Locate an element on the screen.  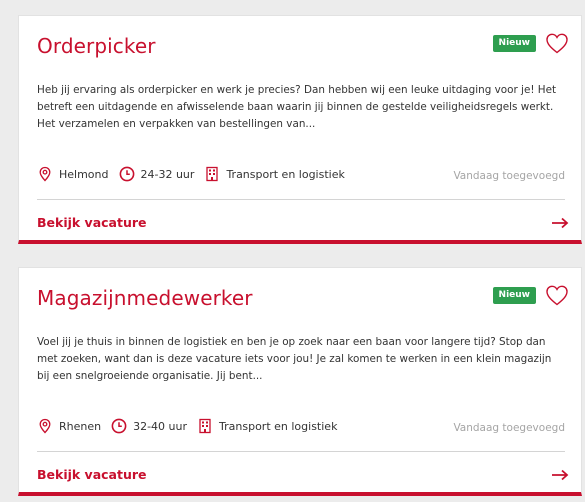
job-title: Magazijnmedewerker is located at coordinates (145, 298).